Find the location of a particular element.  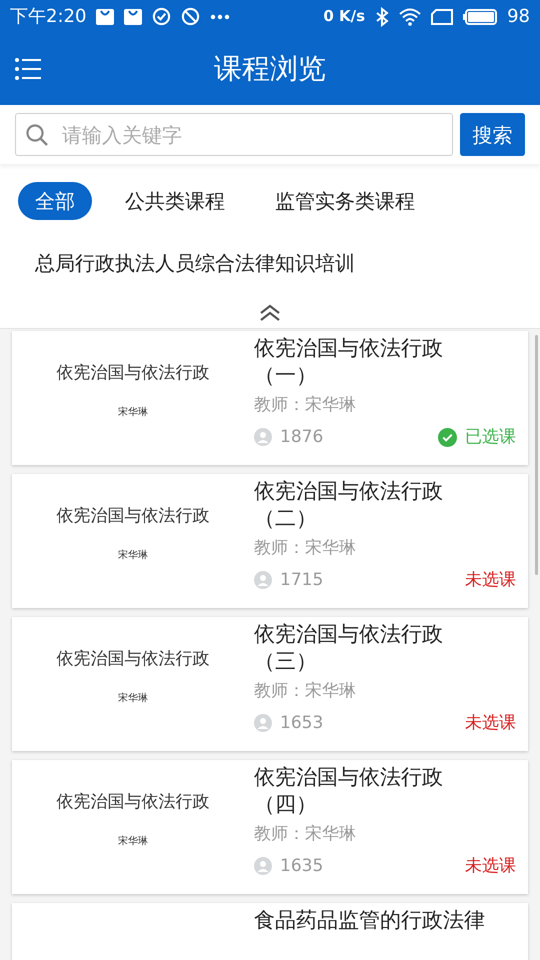

learner-count: 1715 is located at coordinates (302, 580).